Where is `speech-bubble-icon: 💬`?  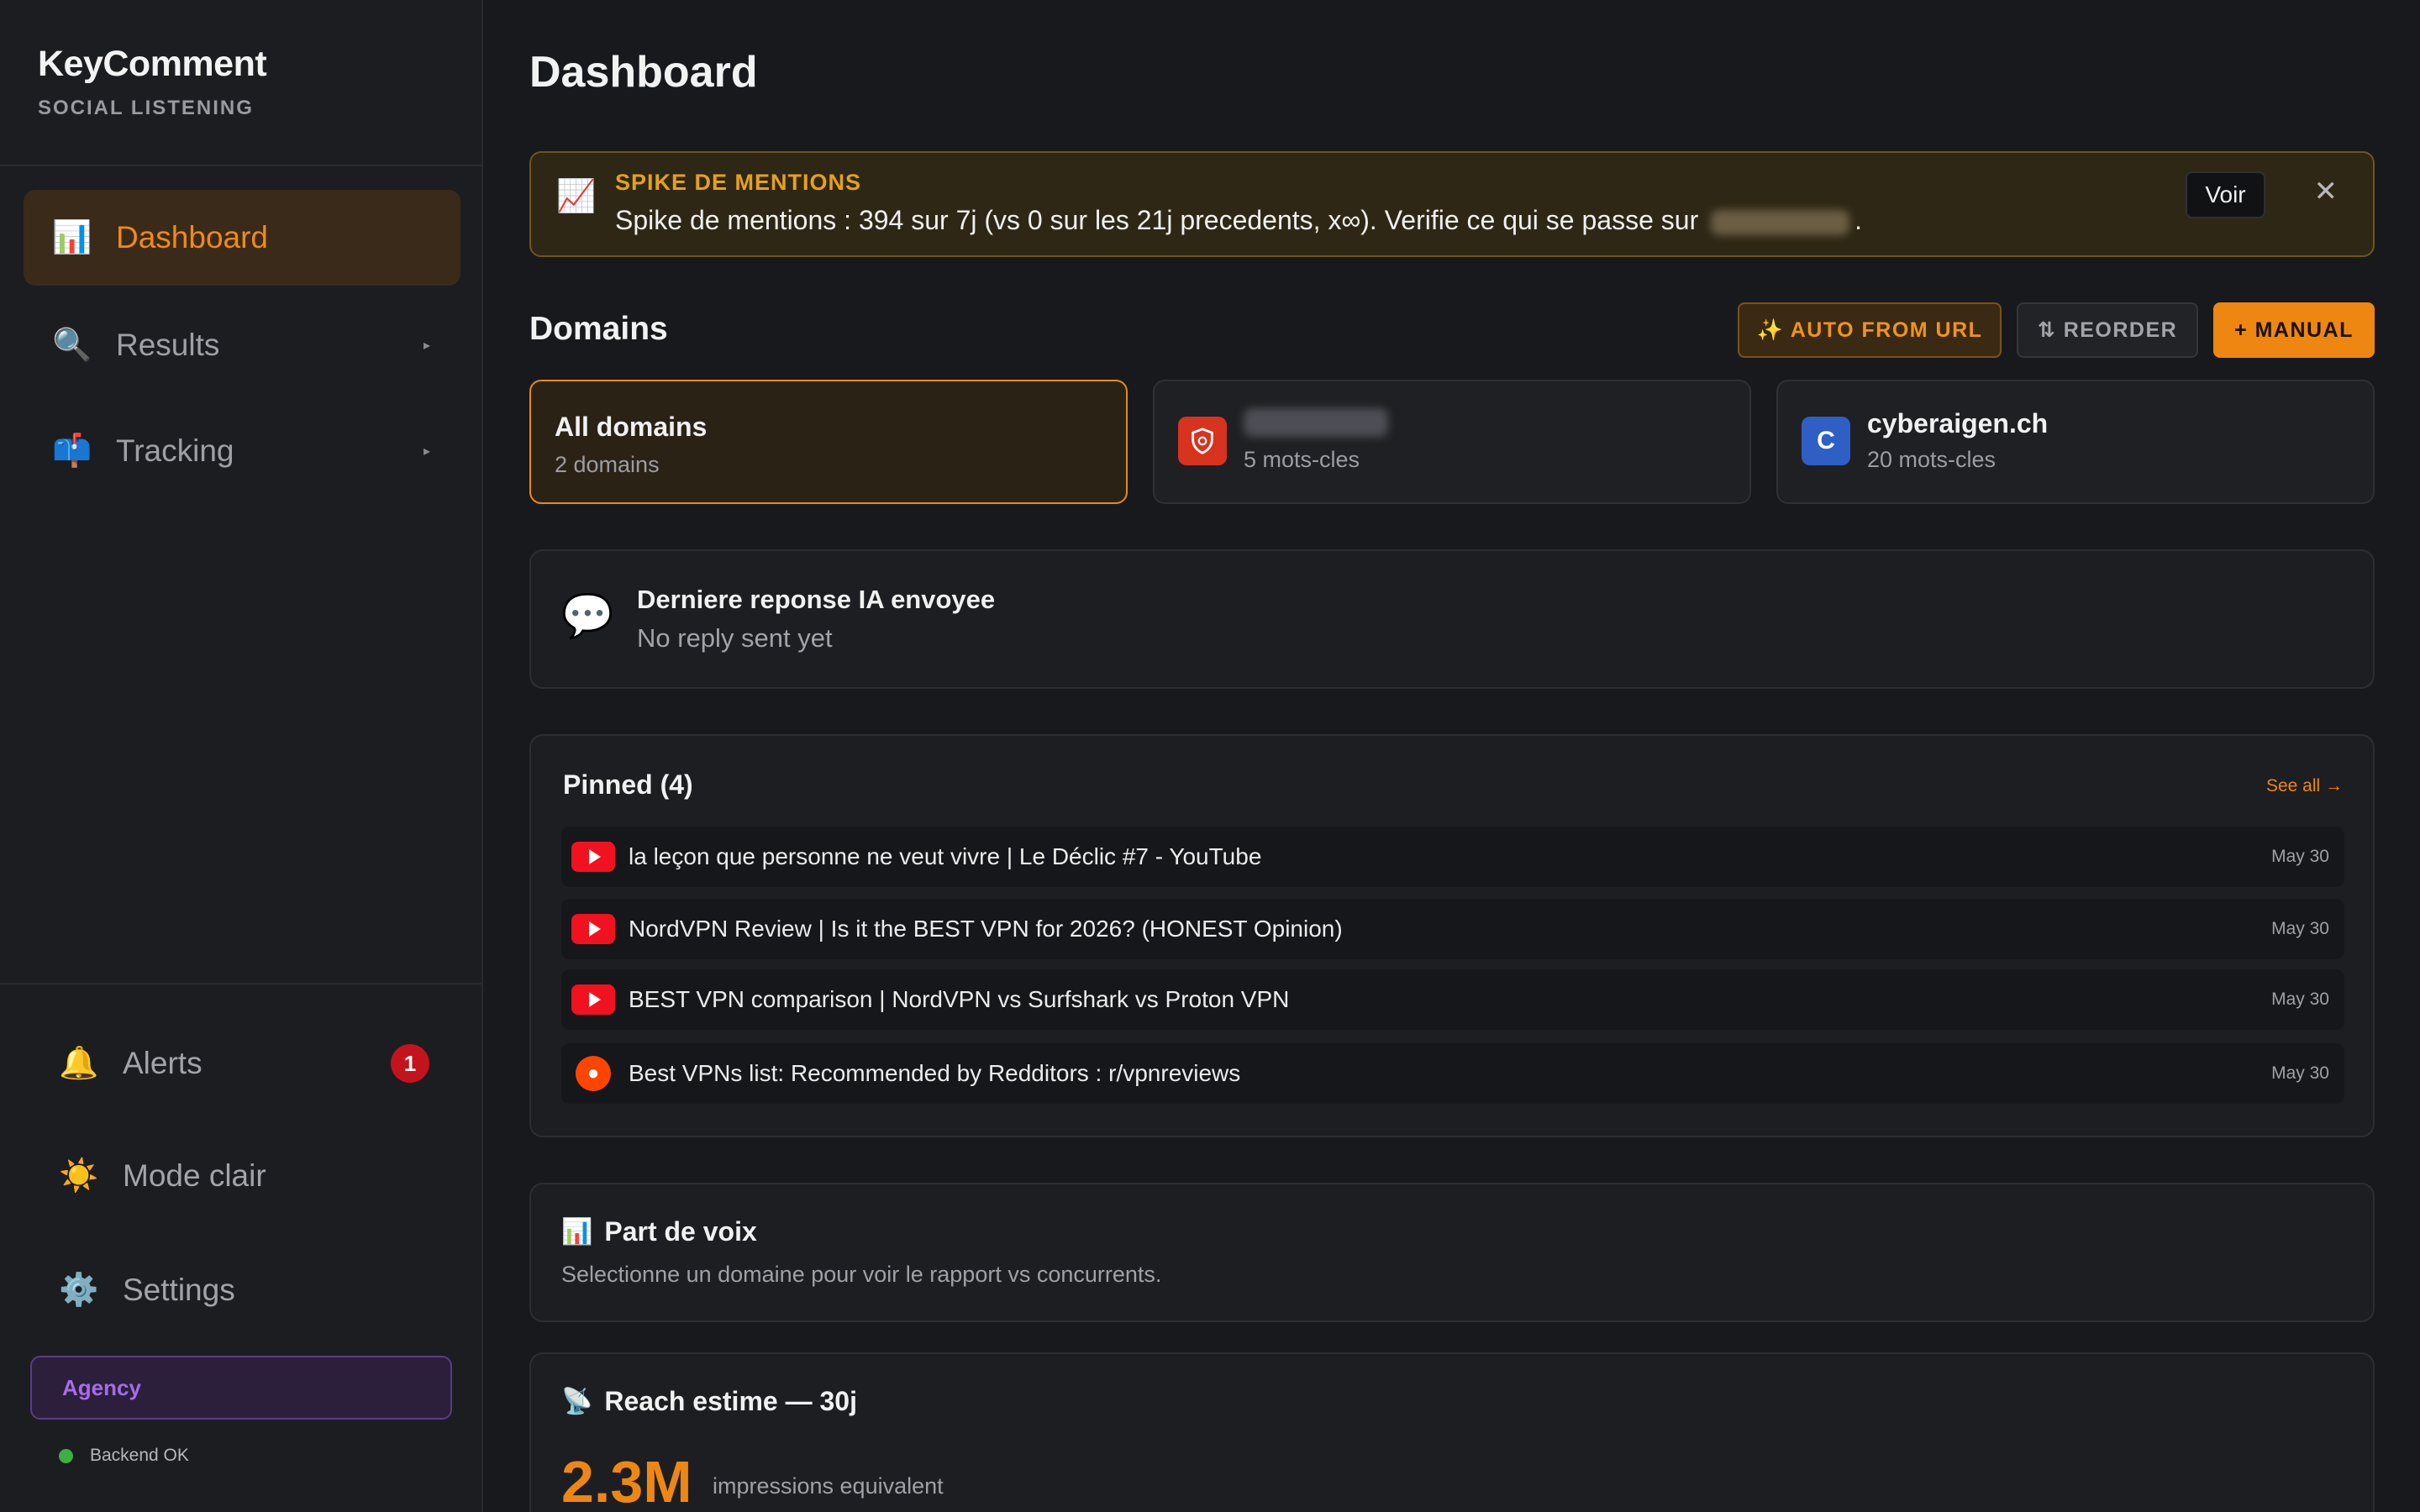
speech-bubble-icon: 💬 is located at coordinates (587, 615).